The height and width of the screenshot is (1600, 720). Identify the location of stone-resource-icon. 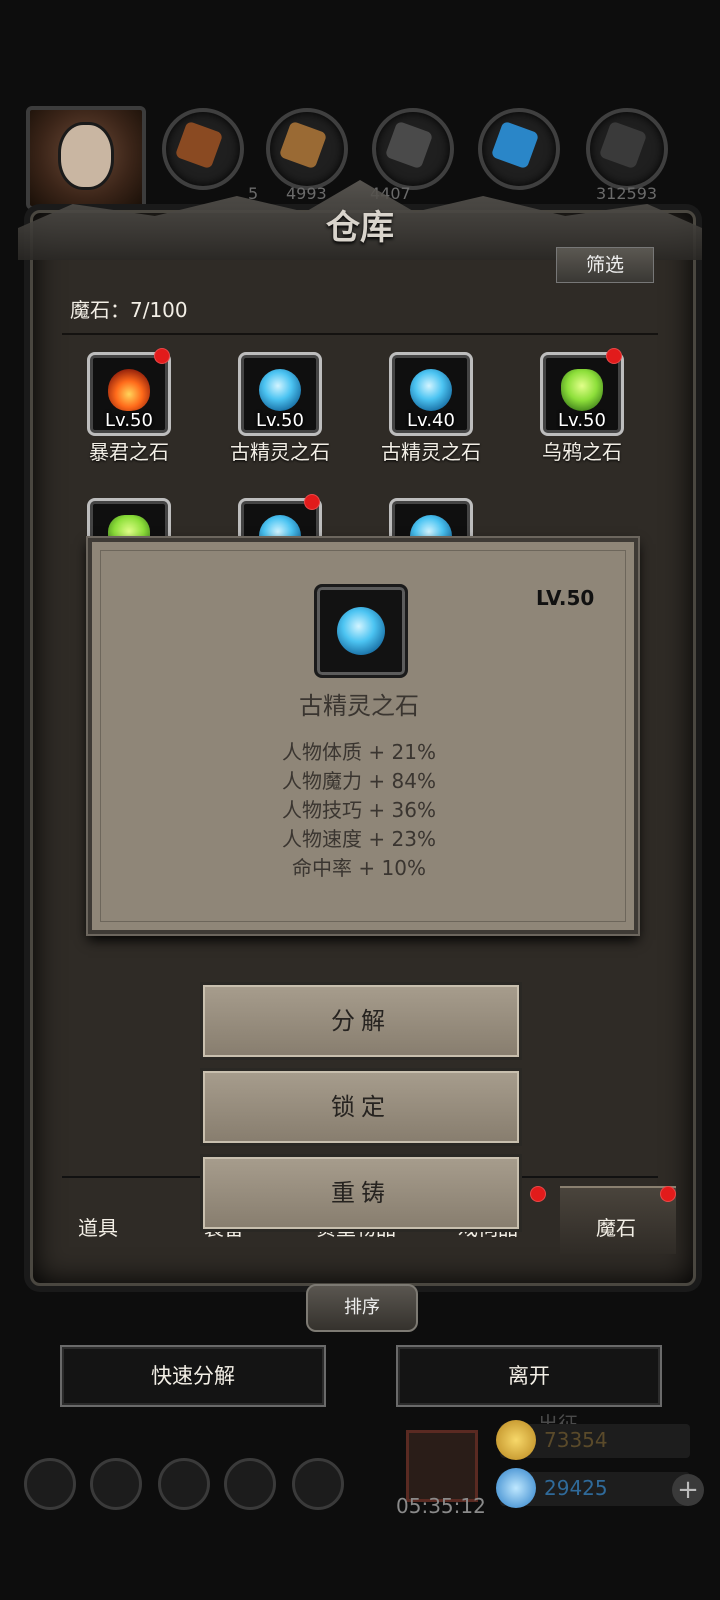
(627, 149).